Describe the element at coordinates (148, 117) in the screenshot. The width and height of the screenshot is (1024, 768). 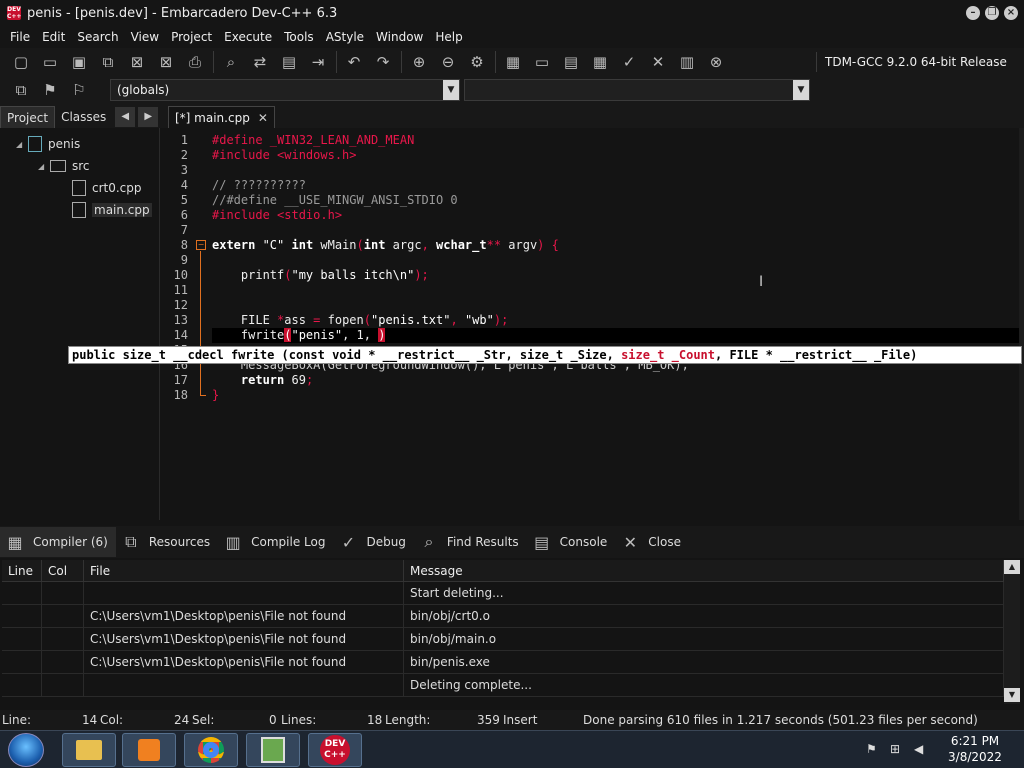
I see `chevron-right-icon: ▶` at that location.